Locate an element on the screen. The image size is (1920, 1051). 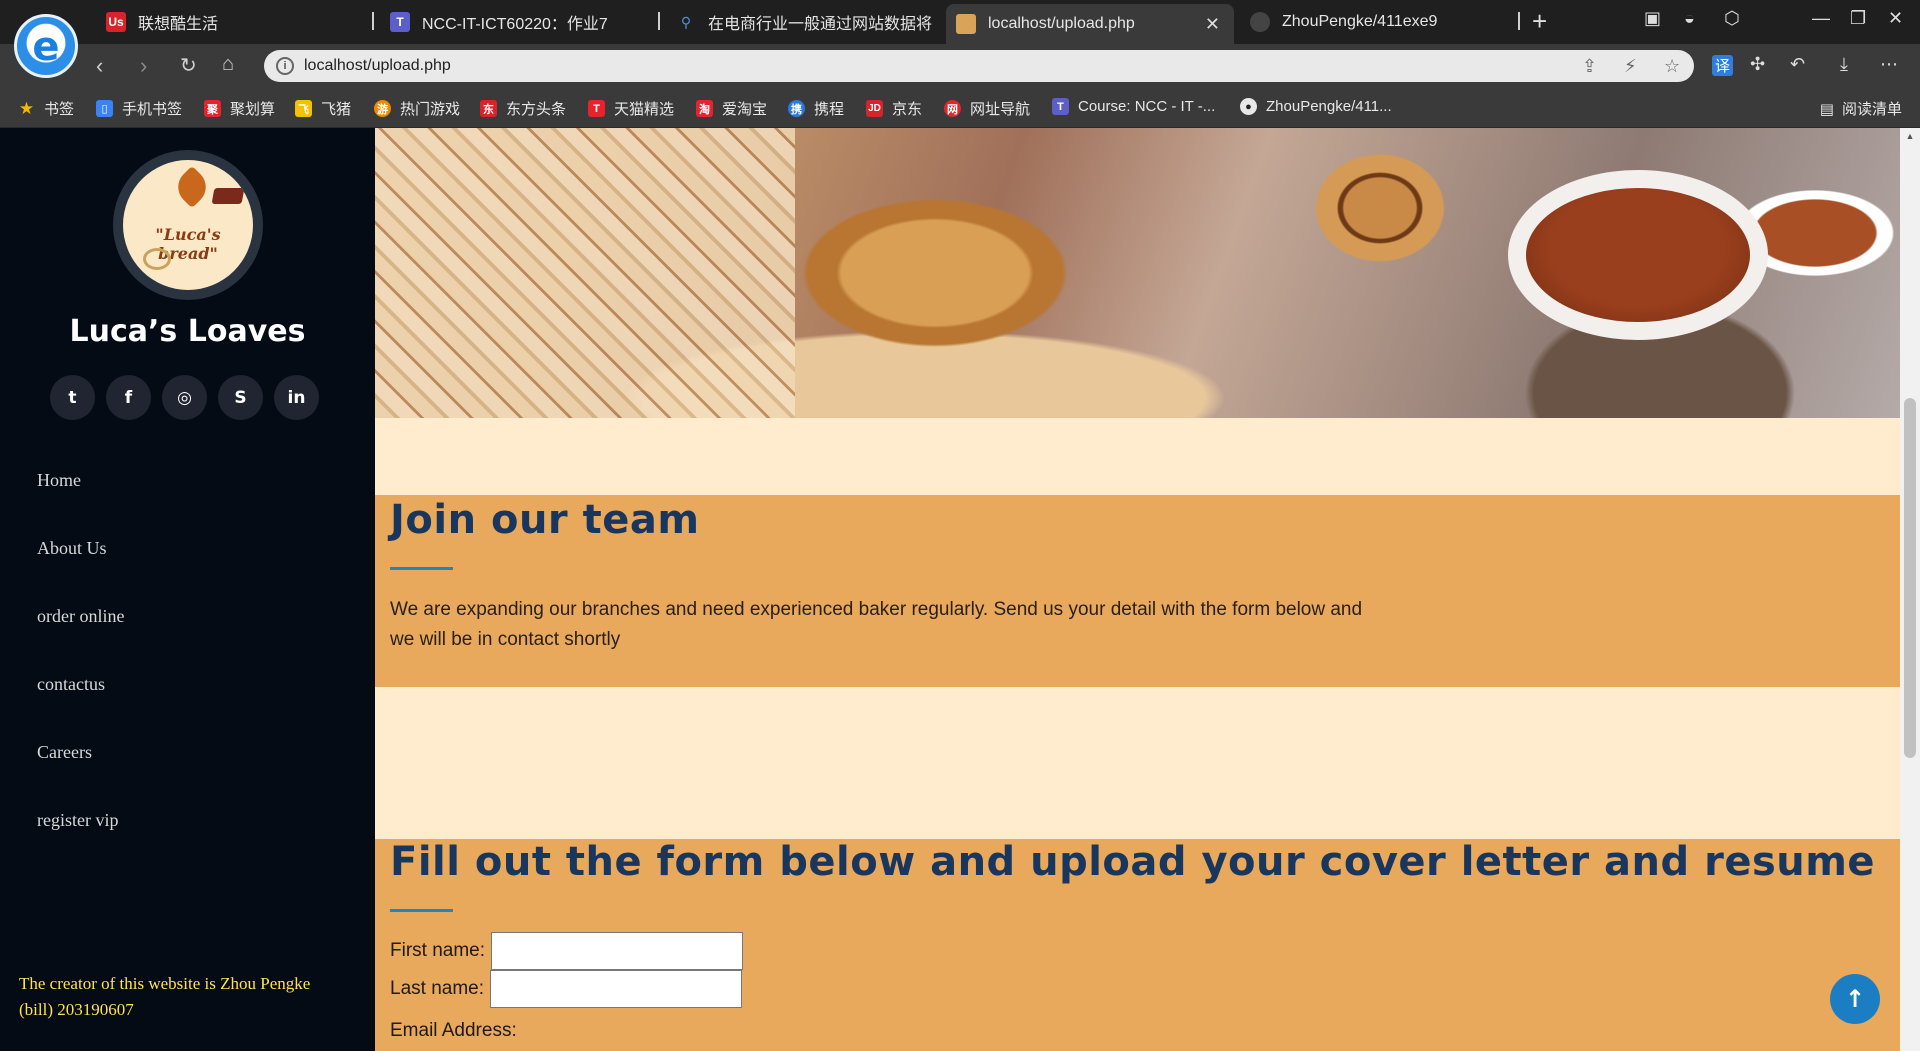
page-scrollbar: ▲ is located at coordinates (1910, 589).